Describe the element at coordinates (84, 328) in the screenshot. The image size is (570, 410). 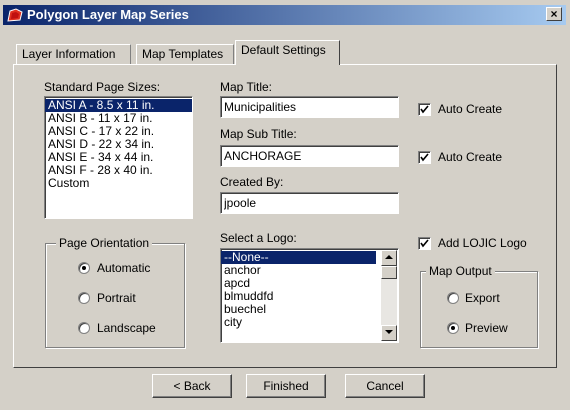
I see `radio-landscape` at that location.